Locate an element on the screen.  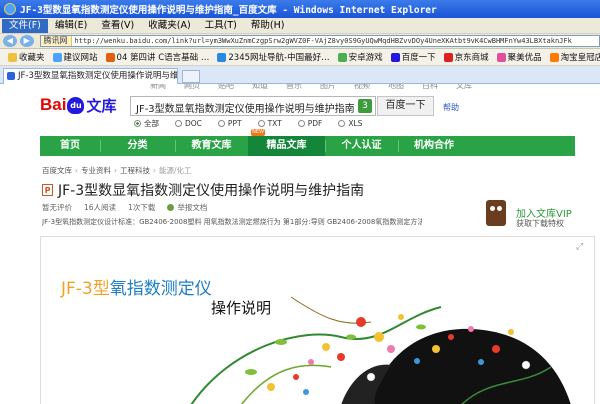
search-input: JF-3型数显氧指数测定仪使用操作说明与维护指南 3 is located at coordinates (253, 106).